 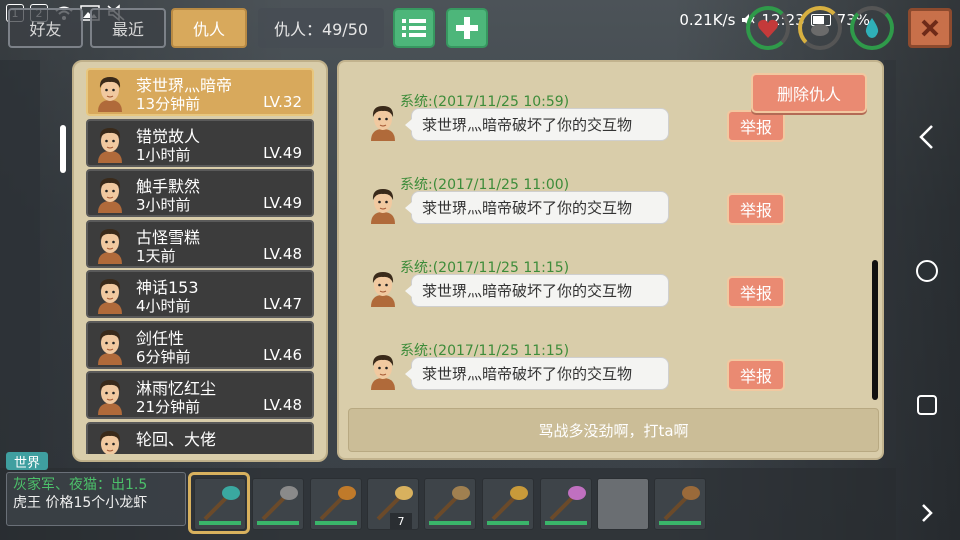 I want to click on expand-nav-button, so click(x=927, y=513).